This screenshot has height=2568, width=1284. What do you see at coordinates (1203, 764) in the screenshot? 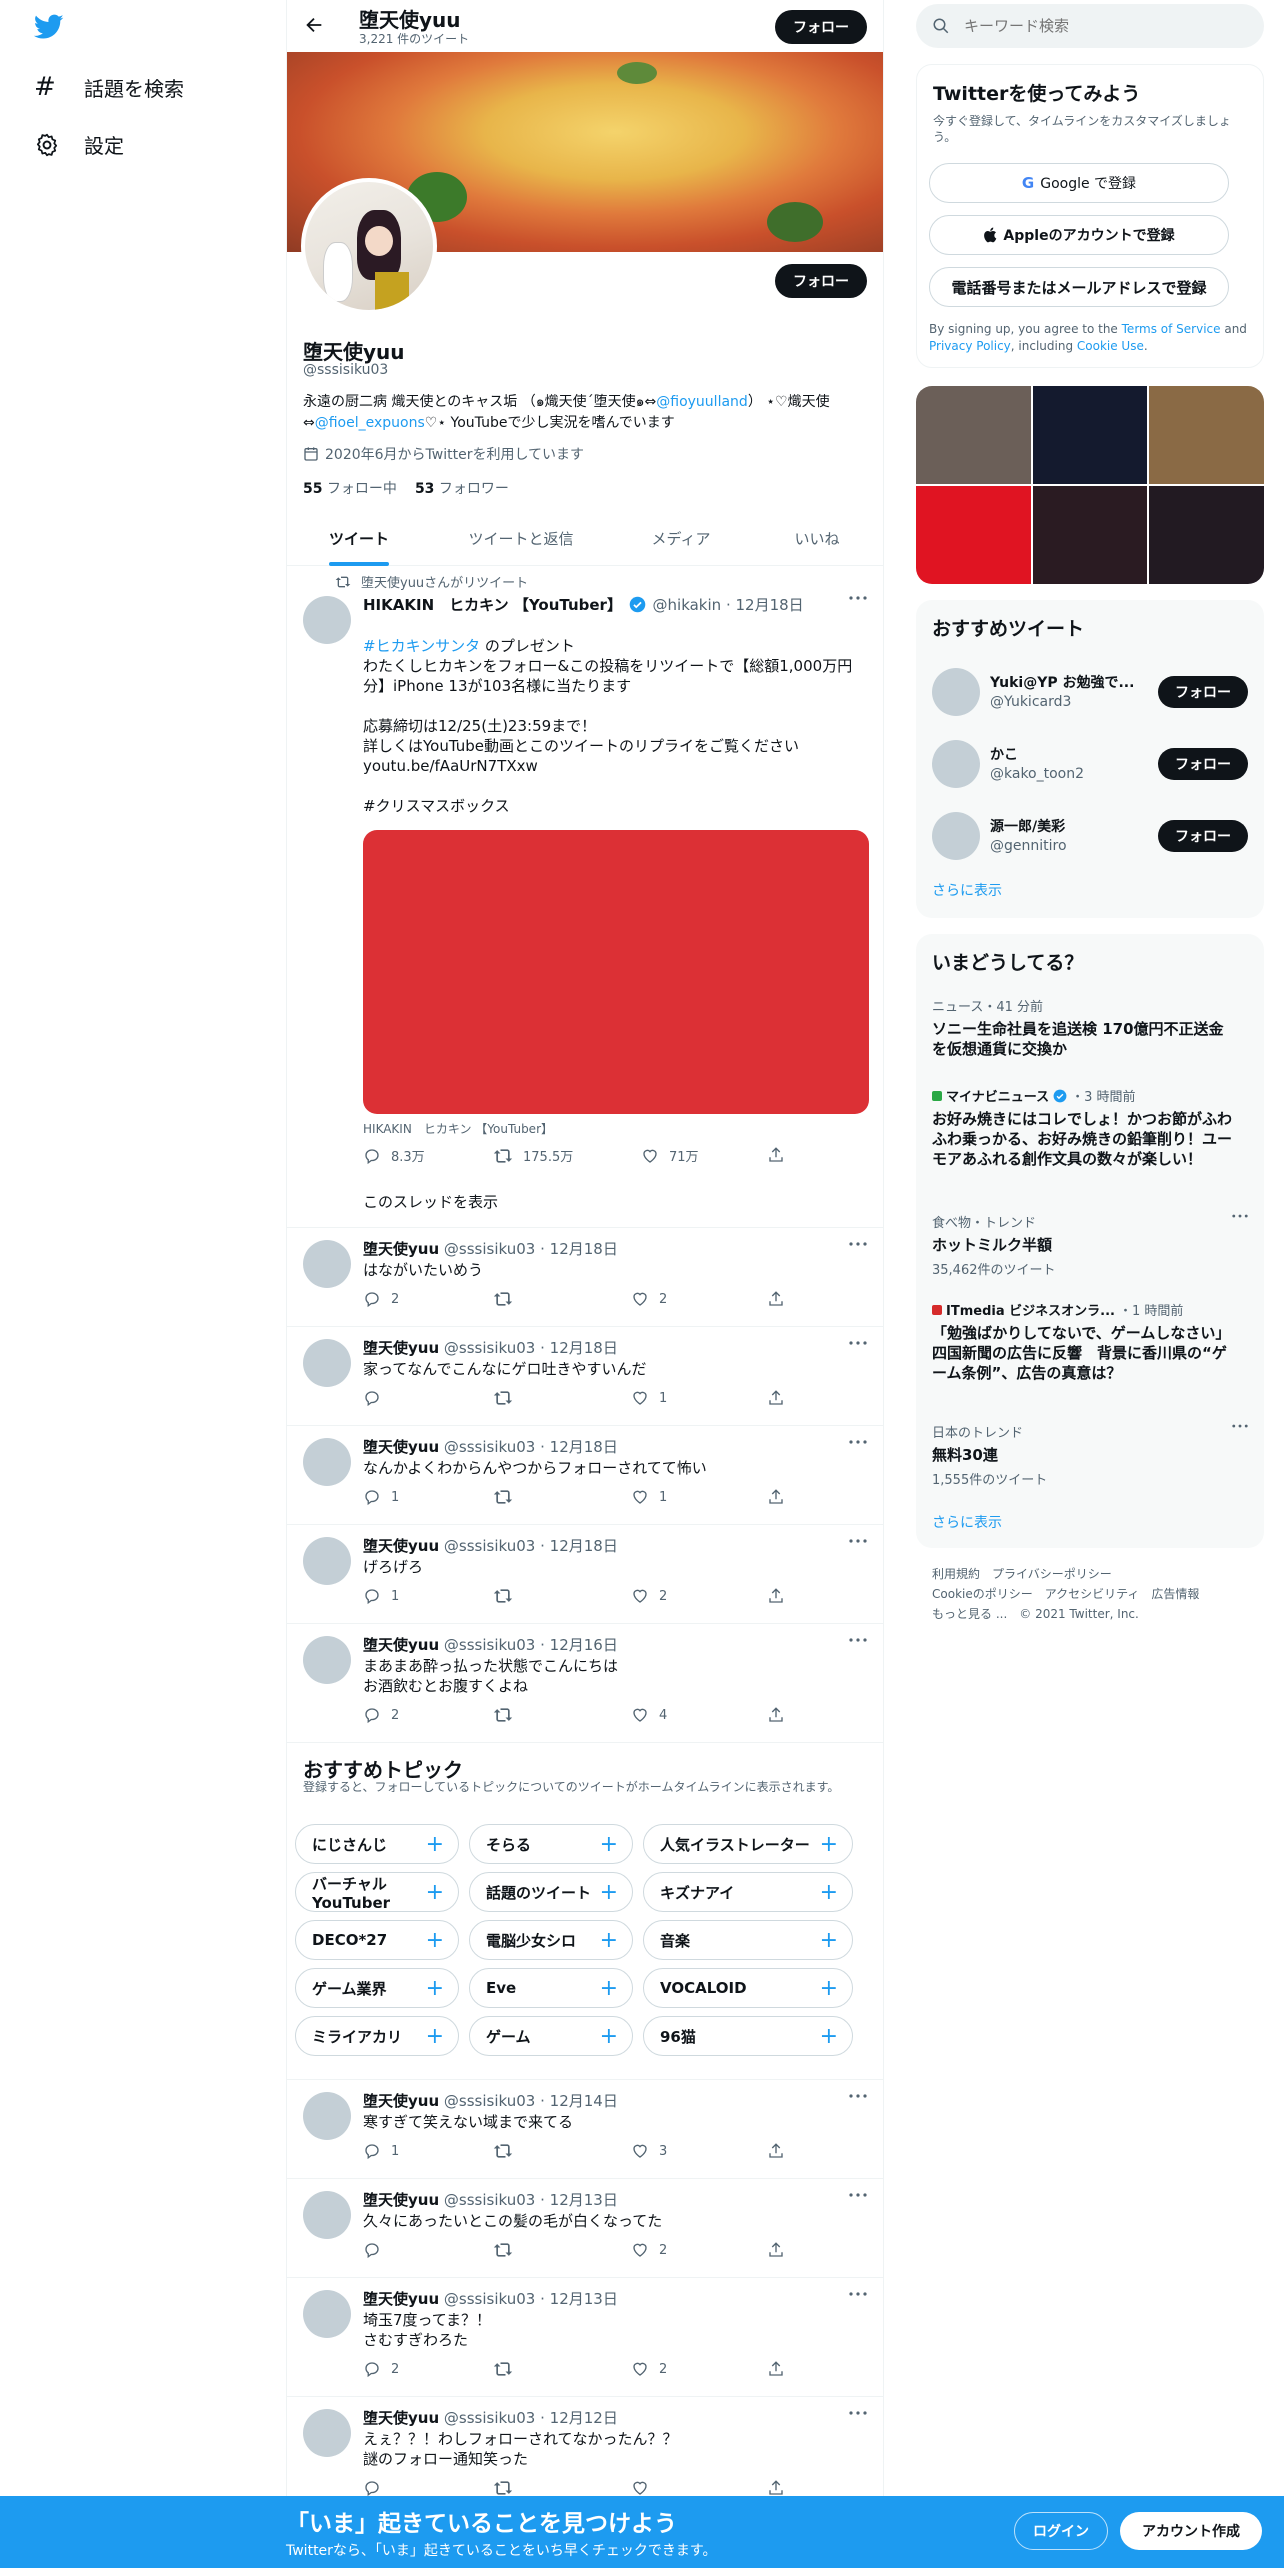
I see `suggested-follow-button: フォロー` at bounding box center [1203, 764].